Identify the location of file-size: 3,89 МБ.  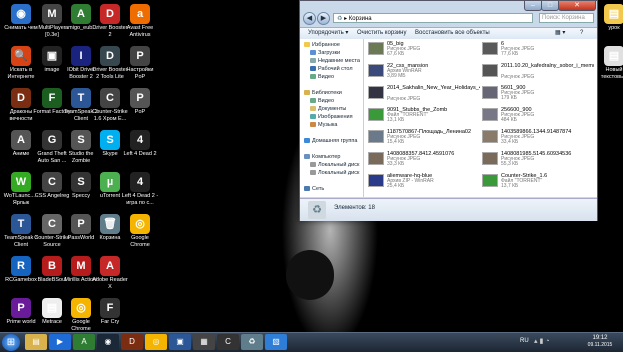
(396, 76).